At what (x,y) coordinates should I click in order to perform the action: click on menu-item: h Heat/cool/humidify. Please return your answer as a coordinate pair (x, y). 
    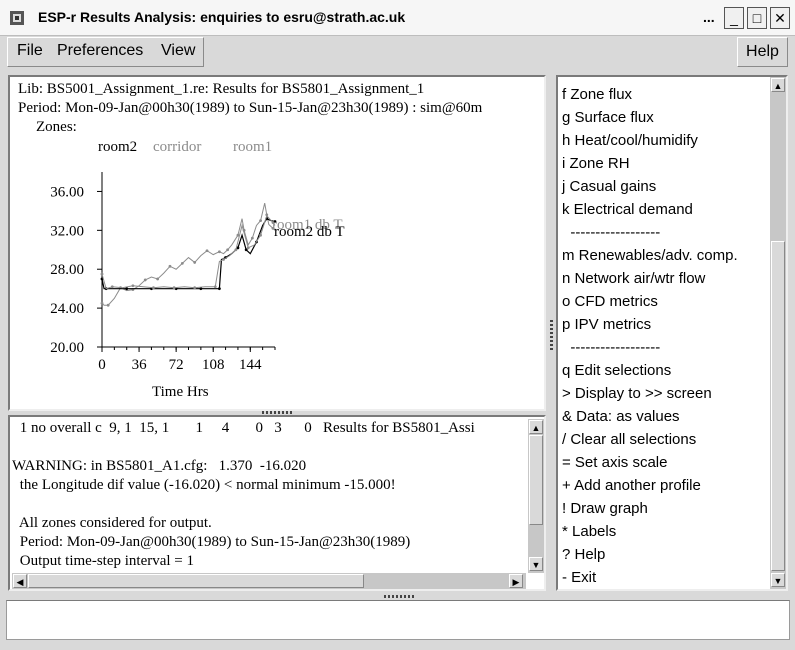
    Looking at the image, I should click on (630, 140).